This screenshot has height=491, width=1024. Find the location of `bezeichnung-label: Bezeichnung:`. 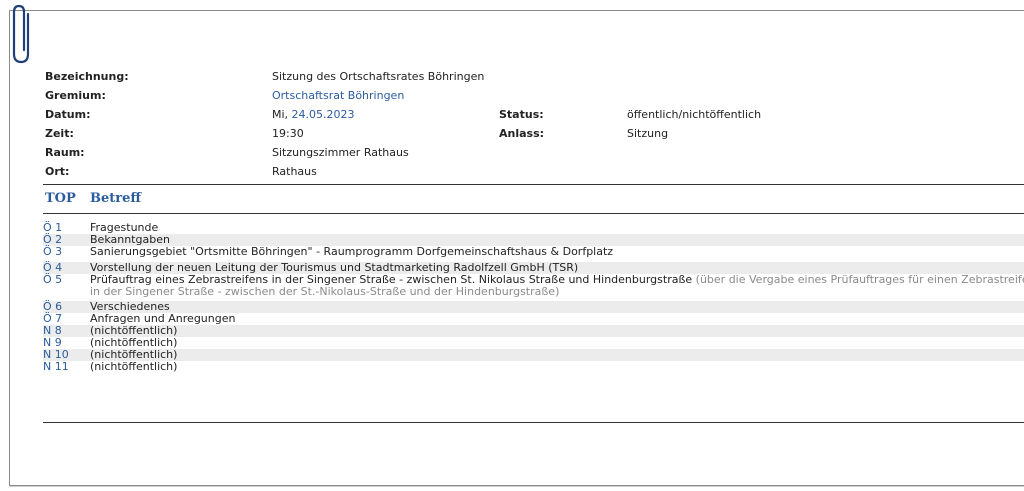

bezeichnung-label: Bezeichnung: is located at coordinates (87, 76).